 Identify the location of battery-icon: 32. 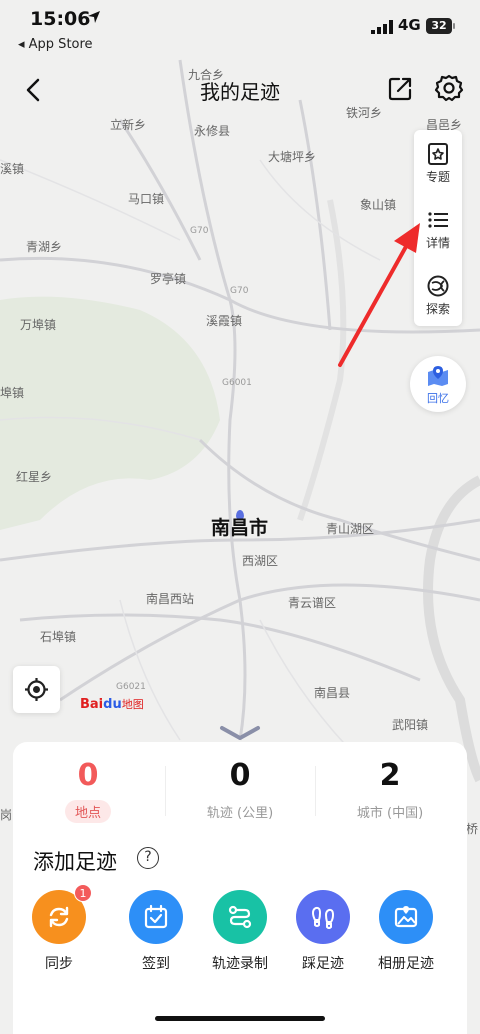
(440, 26).